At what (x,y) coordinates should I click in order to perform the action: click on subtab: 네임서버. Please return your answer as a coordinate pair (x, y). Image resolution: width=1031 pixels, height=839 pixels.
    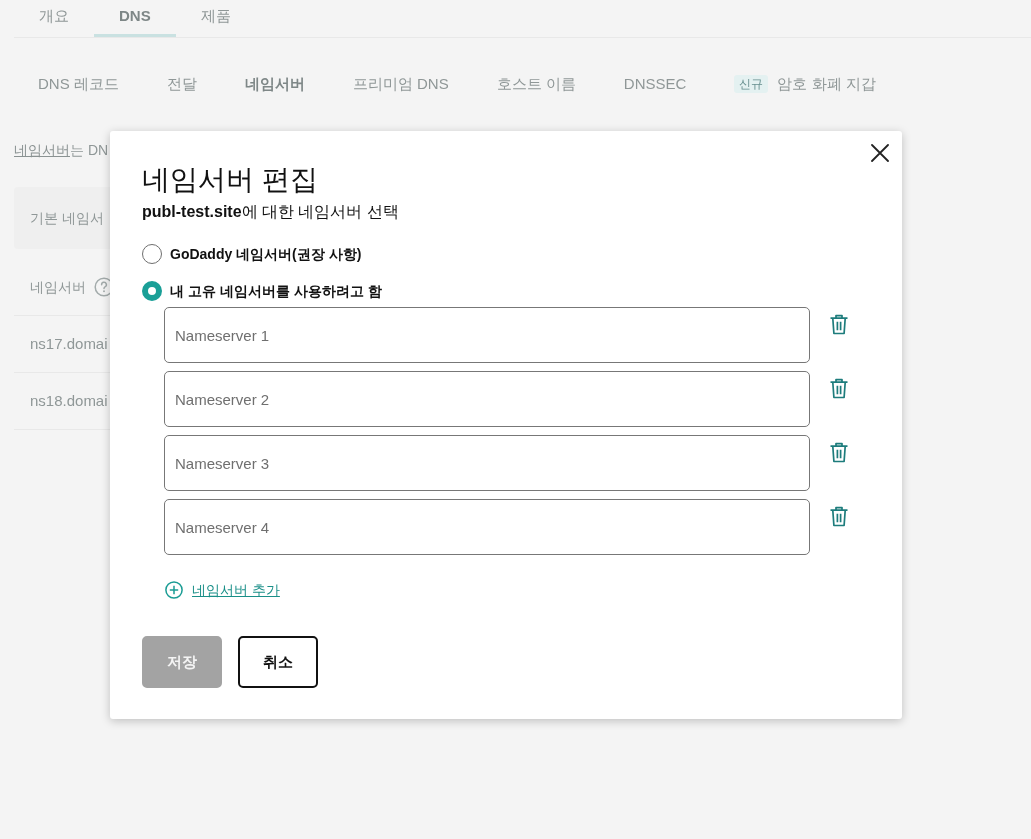
    Looking at the image, I should click on (274, 84).